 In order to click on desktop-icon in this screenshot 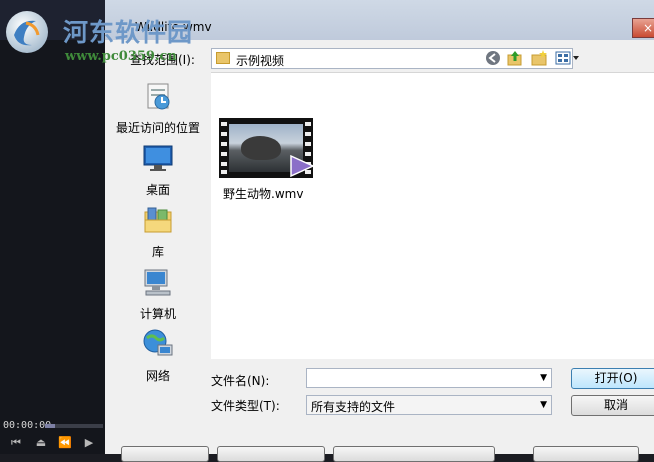, I will do `click(158, 158)`.